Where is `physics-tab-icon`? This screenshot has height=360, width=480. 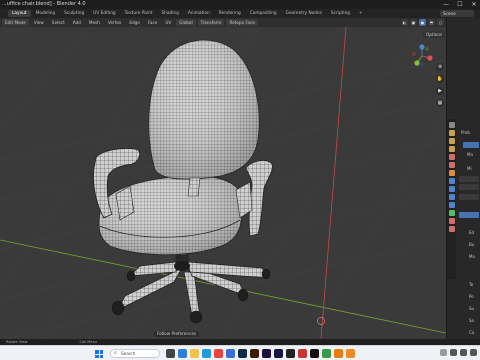 physics-tab-icon is located at coordinates (451, 197).